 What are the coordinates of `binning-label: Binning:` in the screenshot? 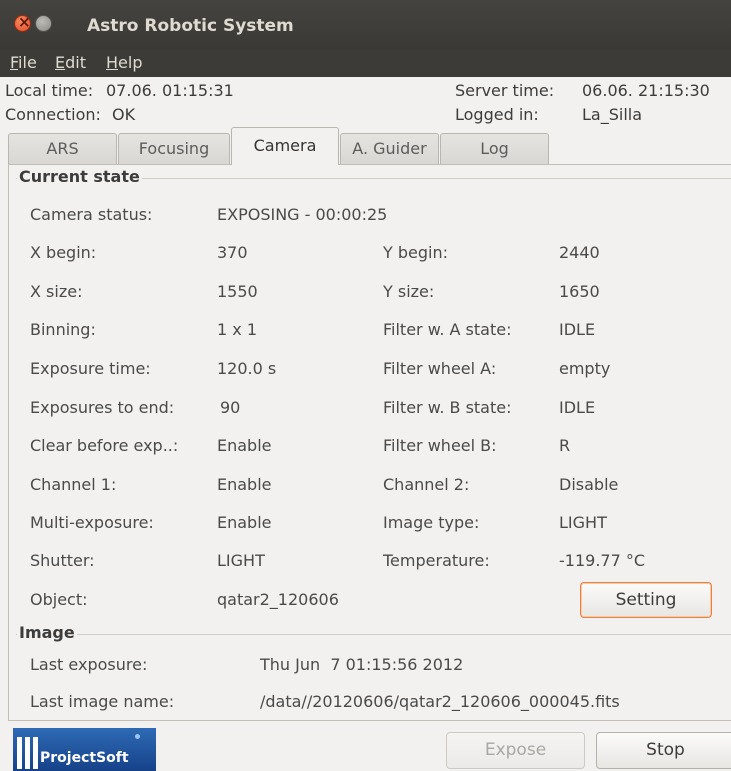 It's located at (63, 329).